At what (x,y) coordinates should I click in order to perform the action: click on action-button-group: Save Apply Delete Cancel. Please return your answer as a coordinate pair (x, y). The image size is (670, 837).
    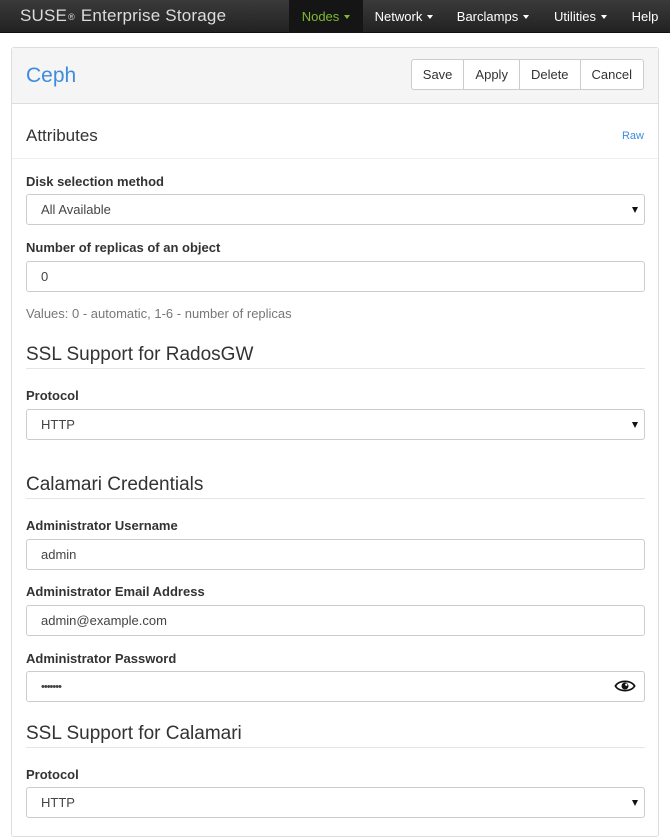
    Looking at the image, I should click on (527, 74).